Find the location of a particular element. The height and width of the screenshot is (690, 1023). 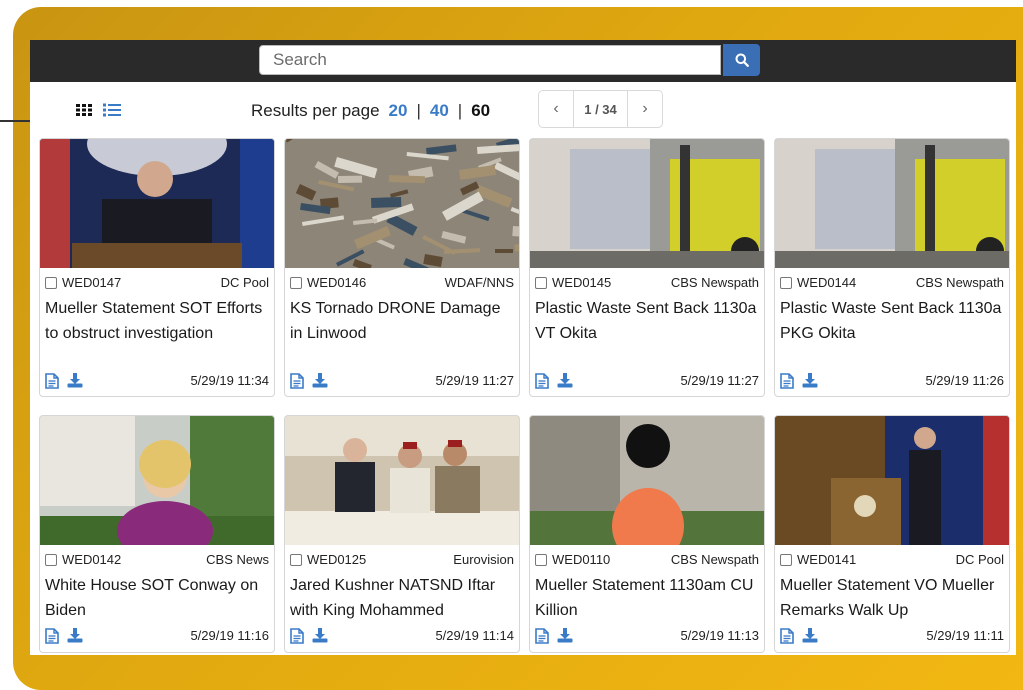

card-meta: WED0125 Eurovision is located at coordinates (402, 561).